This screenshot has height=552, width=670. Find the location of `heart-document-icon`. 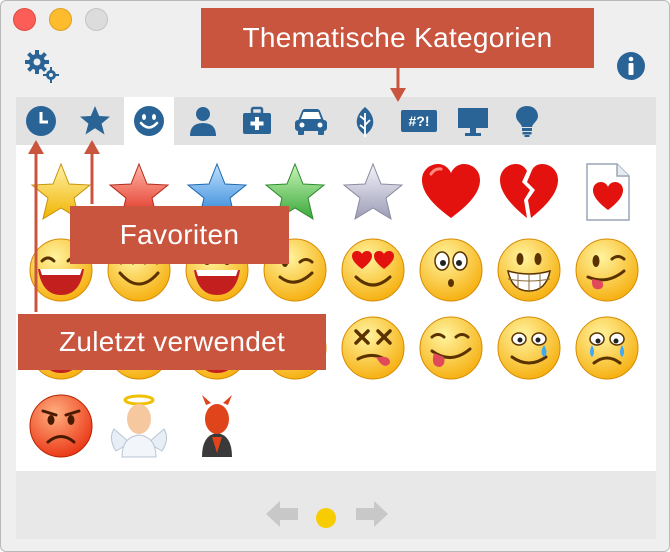

heart-document-icon is located at coordinates (608, 192).